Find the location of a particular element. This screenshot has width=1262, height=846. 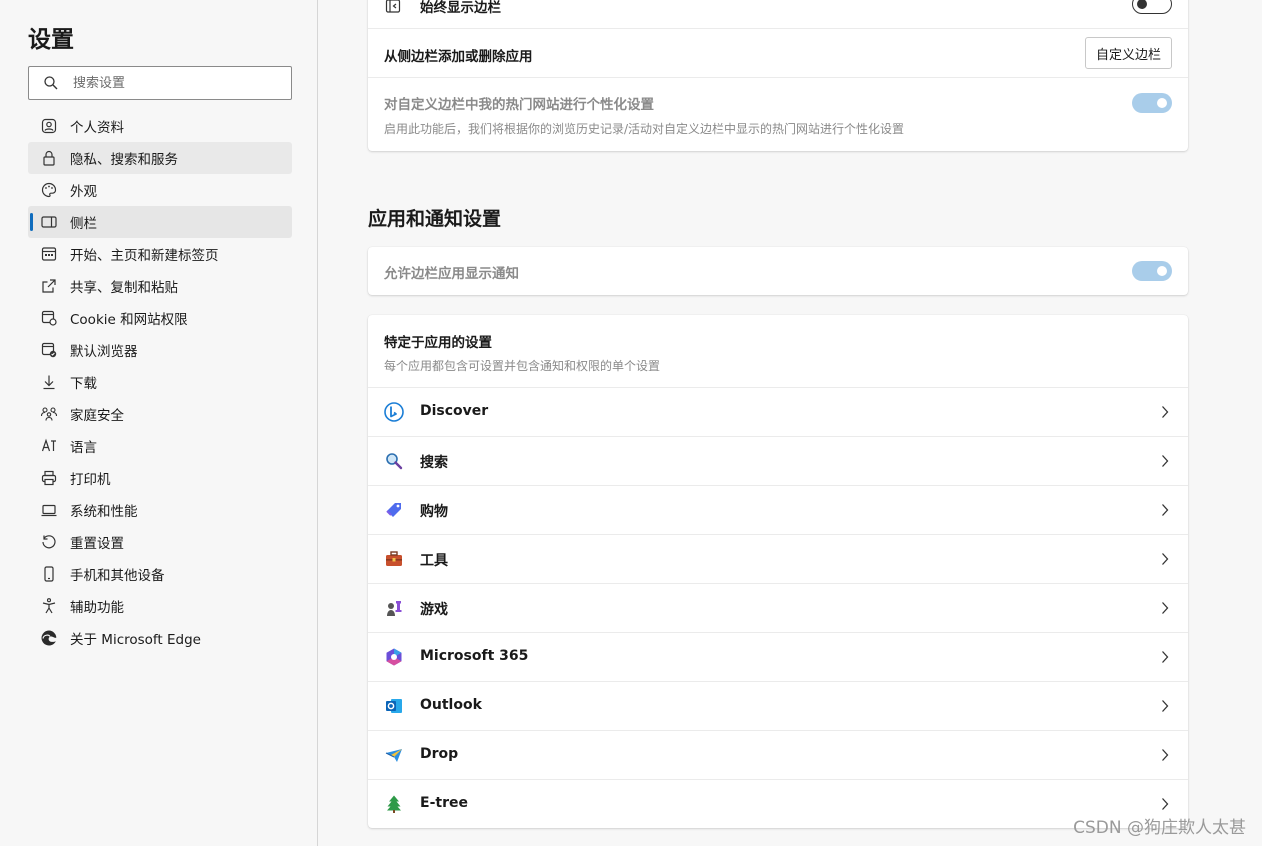

sidebar-item-phone: 手机和其他设备 is located at coordinates (160, 574).